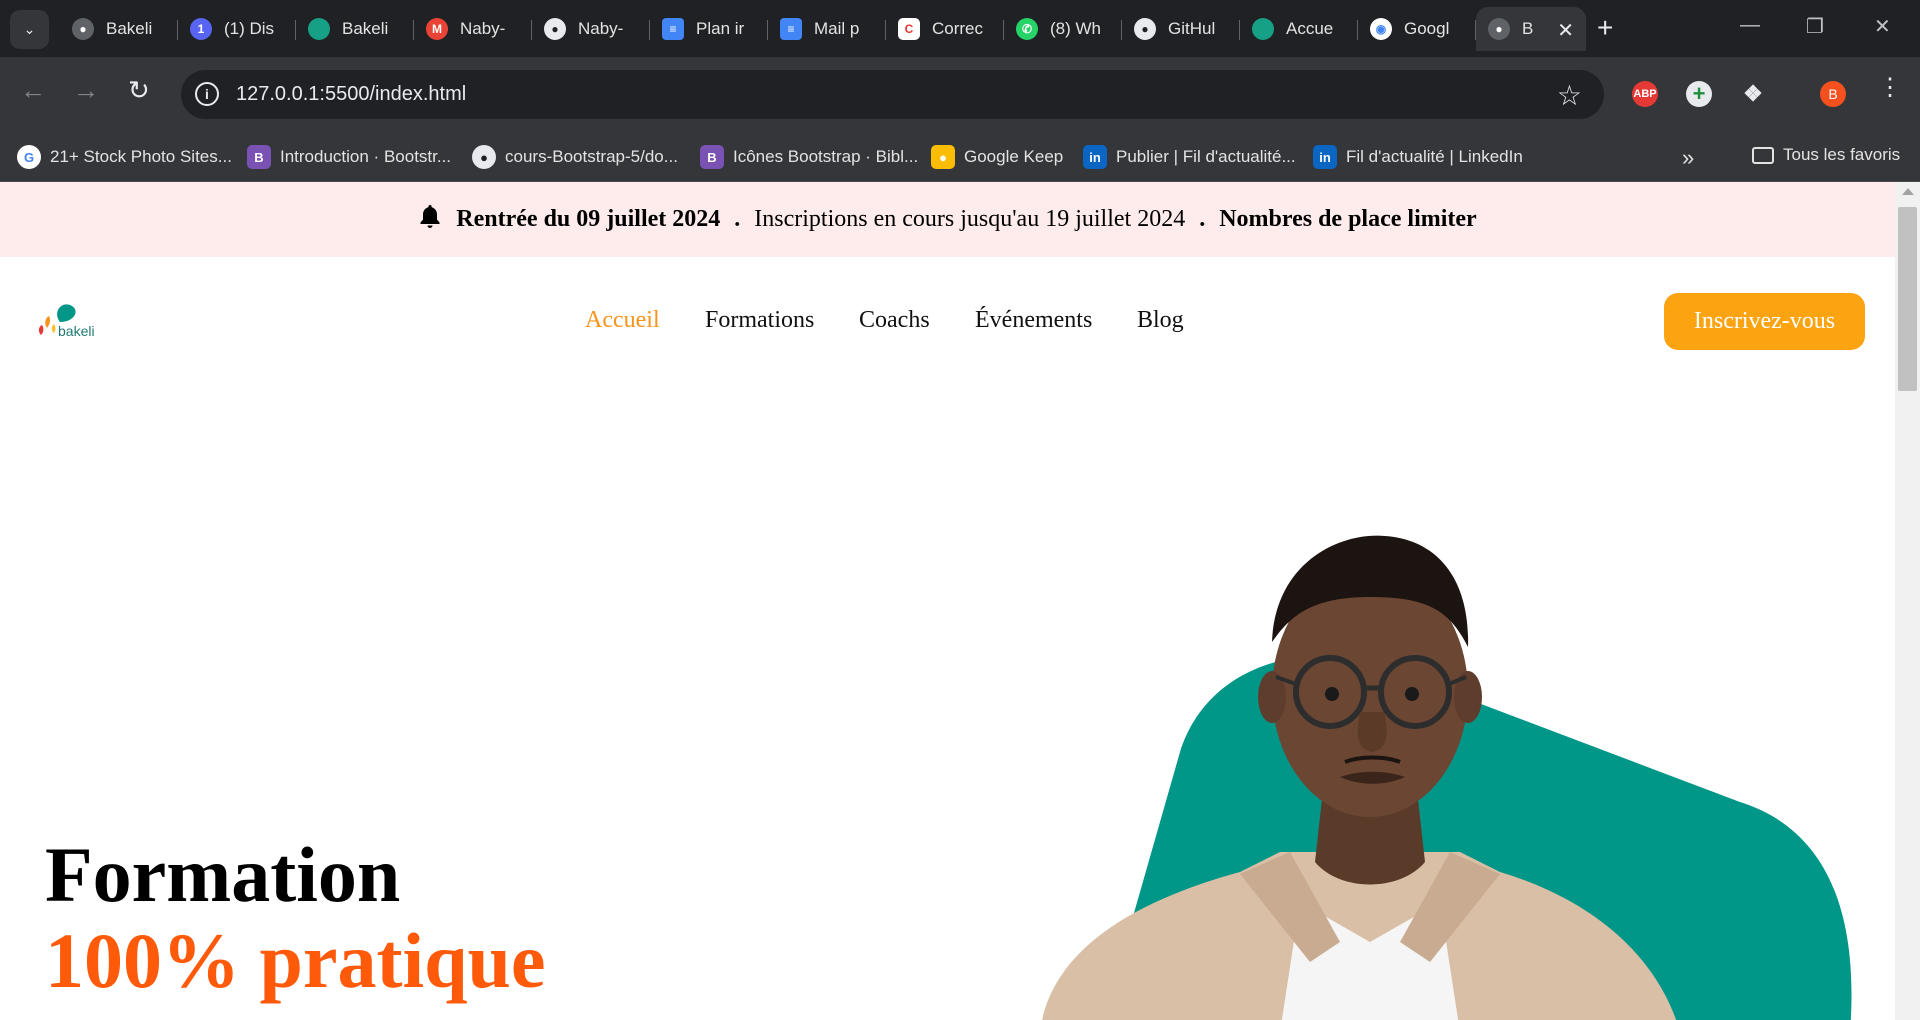  I want to click on browser-tab-active: ● B ✕, so click(1531, 29).